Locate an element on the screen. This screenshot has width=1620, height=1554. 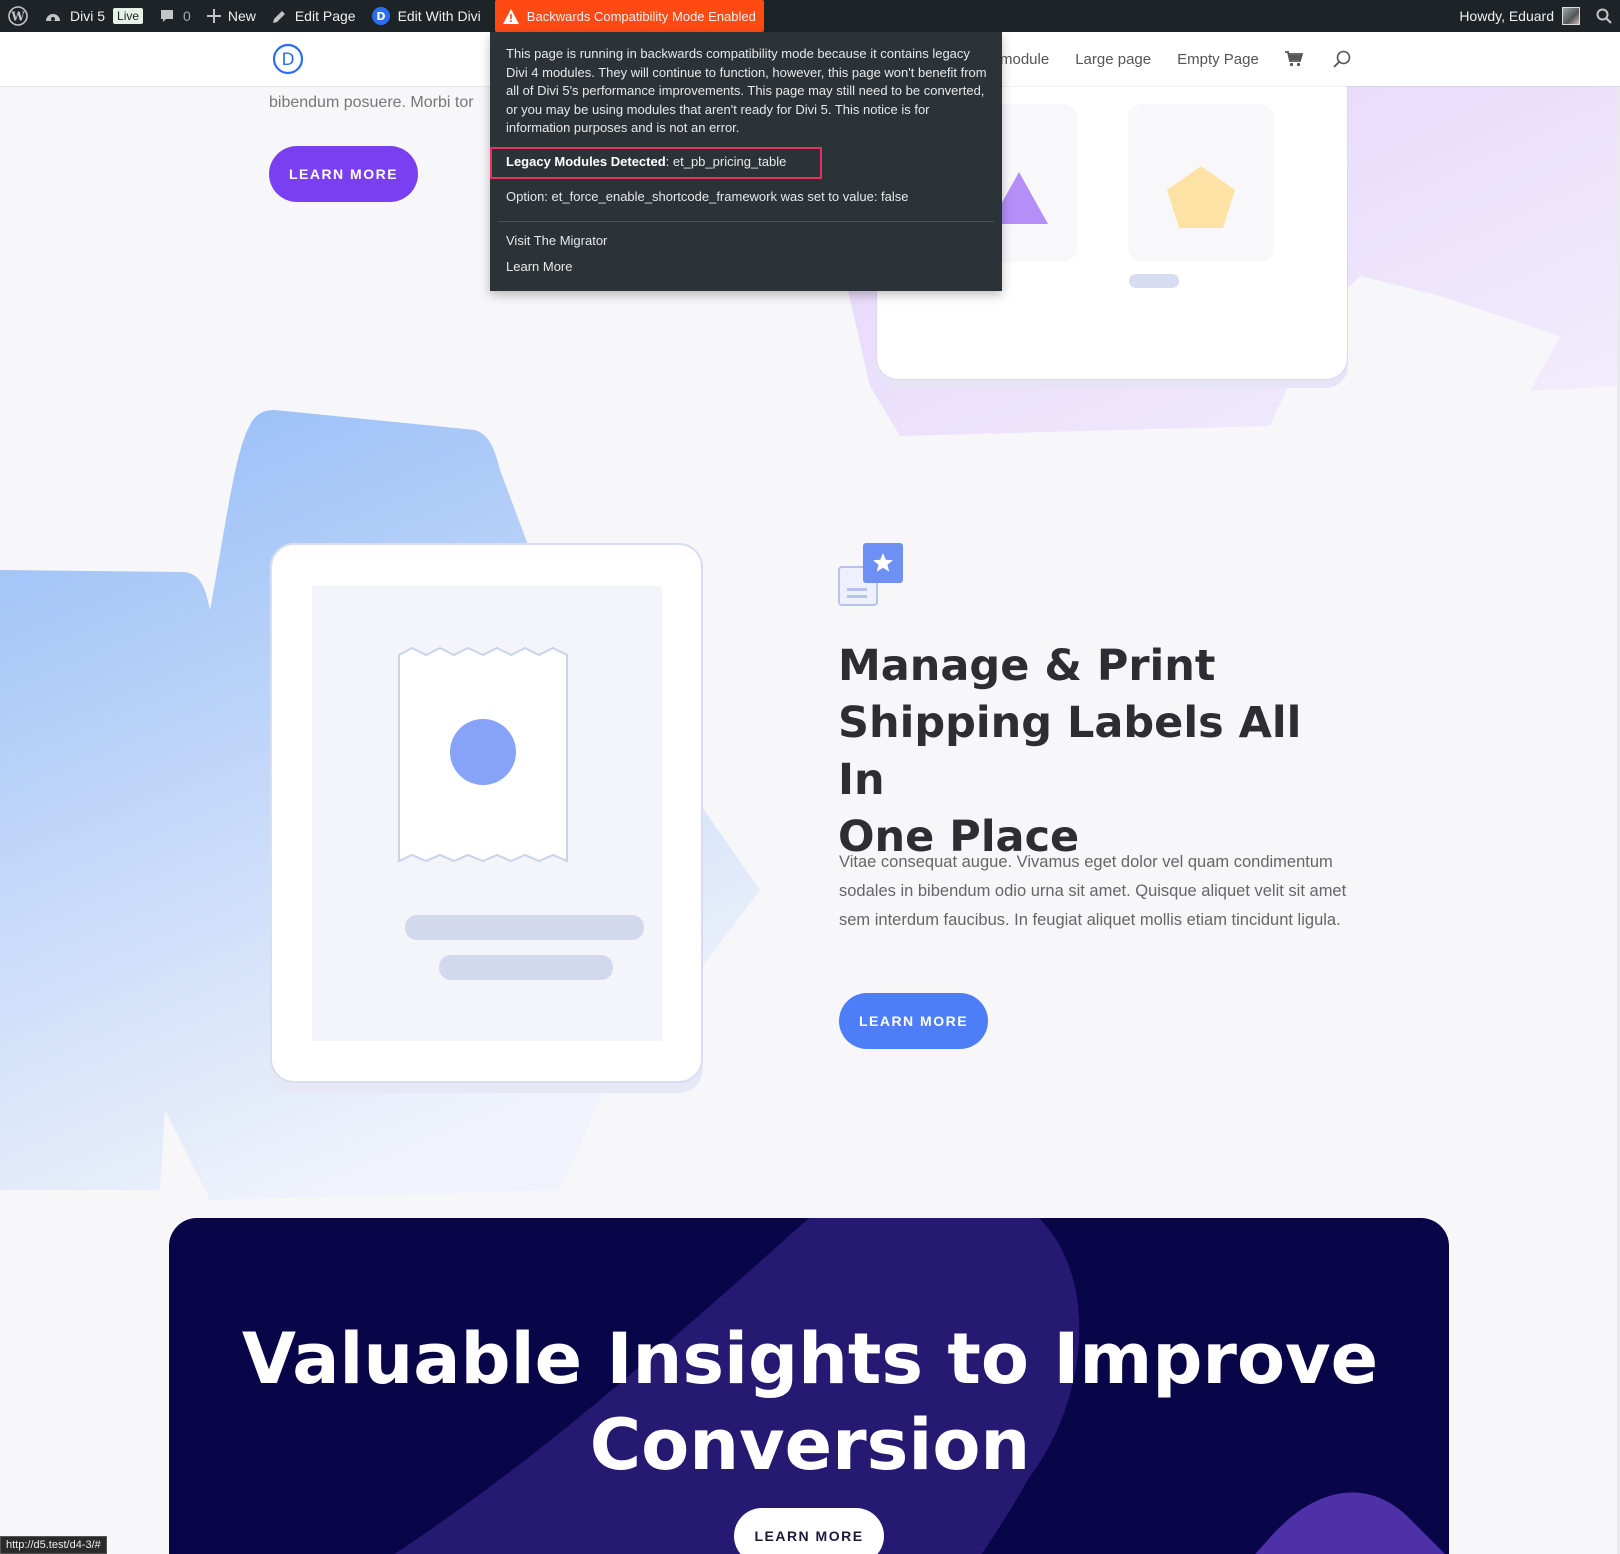
edit-with-divi-link: D Edit With Divi is located at coordinates (426, 16).